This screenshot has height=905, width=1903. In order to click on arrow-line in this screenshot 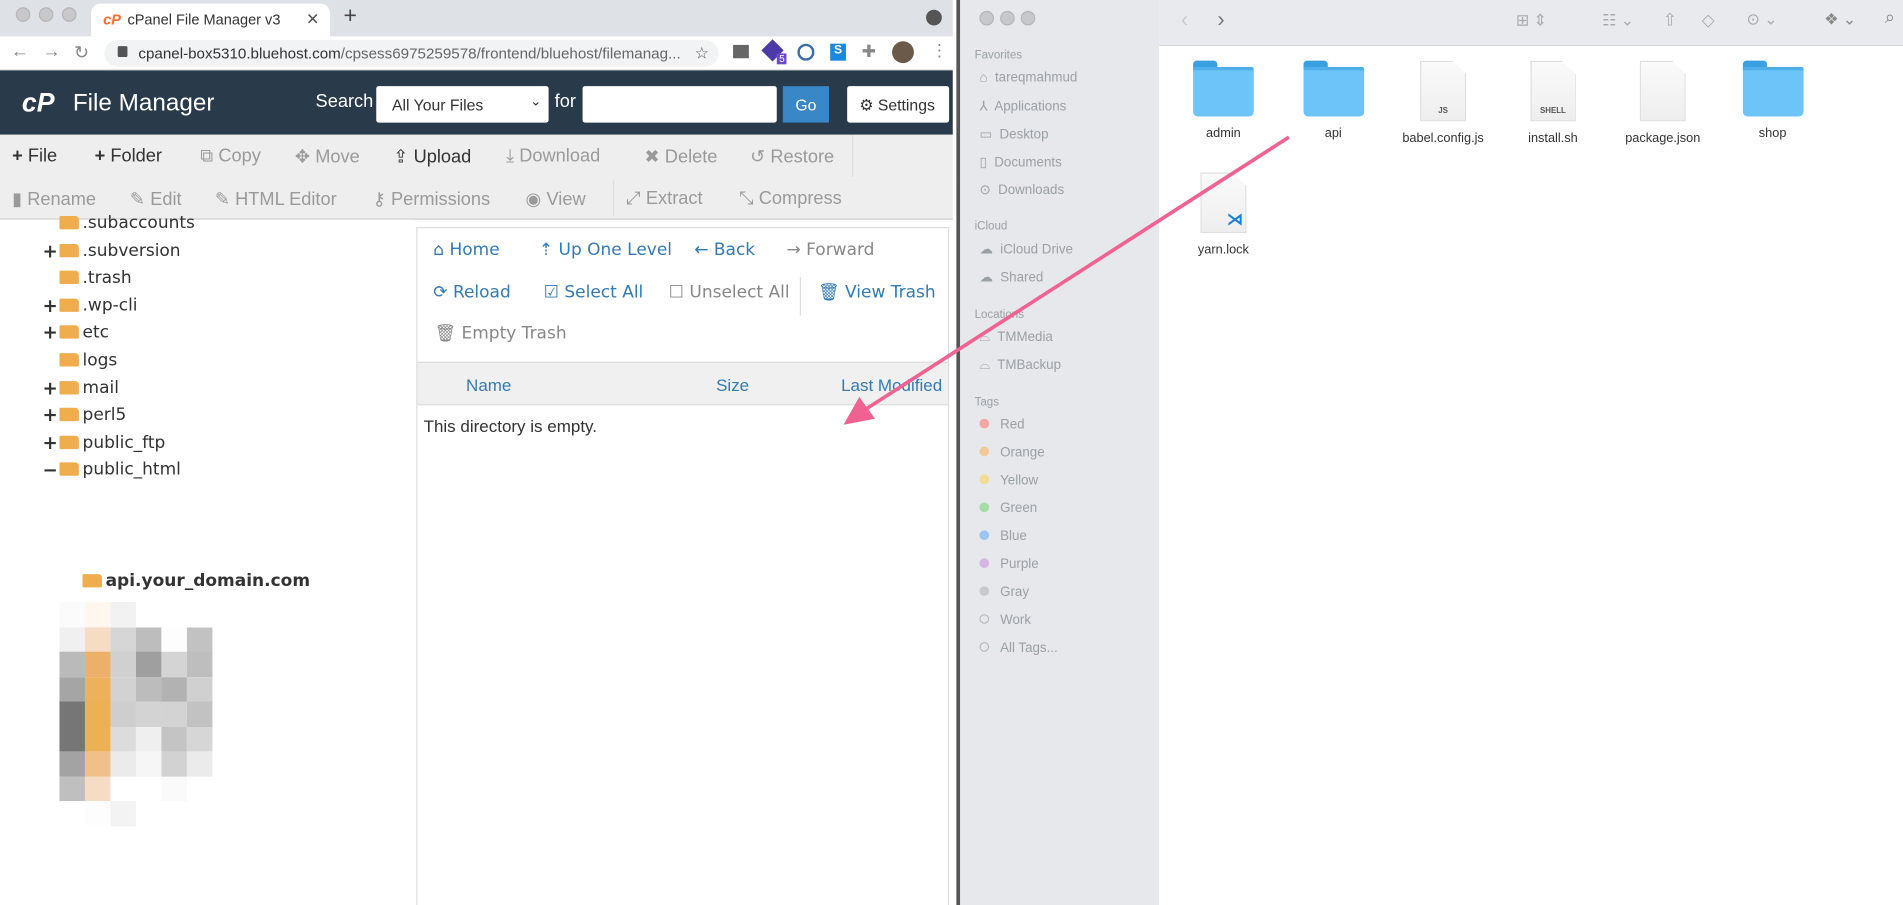, I will do `click(1076, 273)`.